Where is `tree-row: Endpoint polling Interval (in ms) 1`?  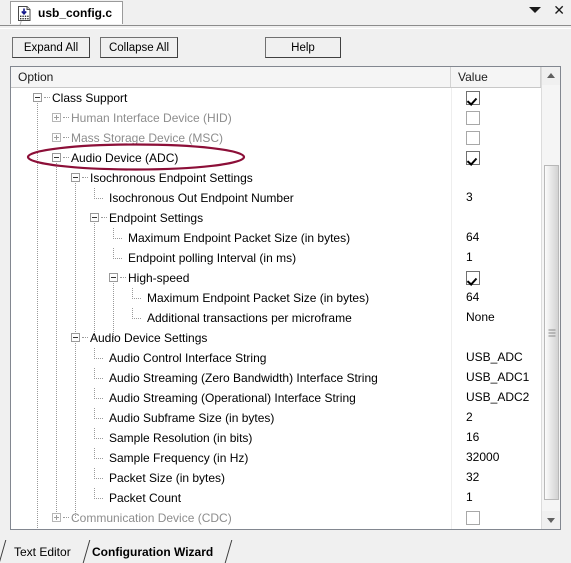
tree-row: Endpoint polling Interval (in ms) 1 is located at coordinates (276, 258).